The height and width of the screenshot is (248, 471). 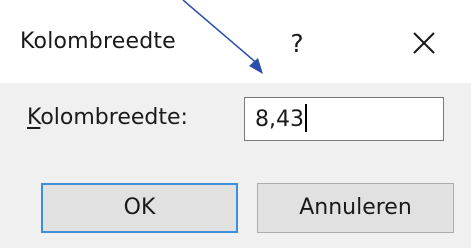 I want to click on close-button, so click(x=423, y=44).